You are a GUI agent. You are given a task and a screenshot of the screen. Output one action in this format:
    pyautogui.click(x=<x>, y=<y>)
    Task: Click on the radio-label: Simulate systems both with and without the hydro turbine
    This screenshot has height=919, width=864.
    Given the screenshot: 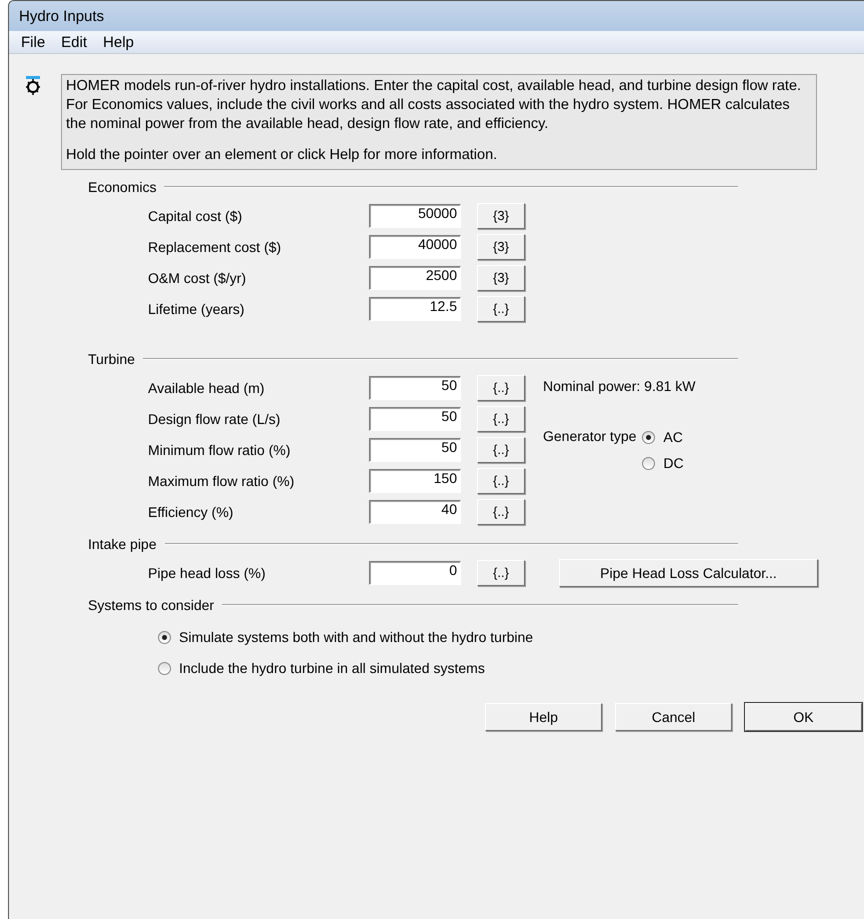 What is the action you would take?
    pyautogui.click(x=356, y=637)
    